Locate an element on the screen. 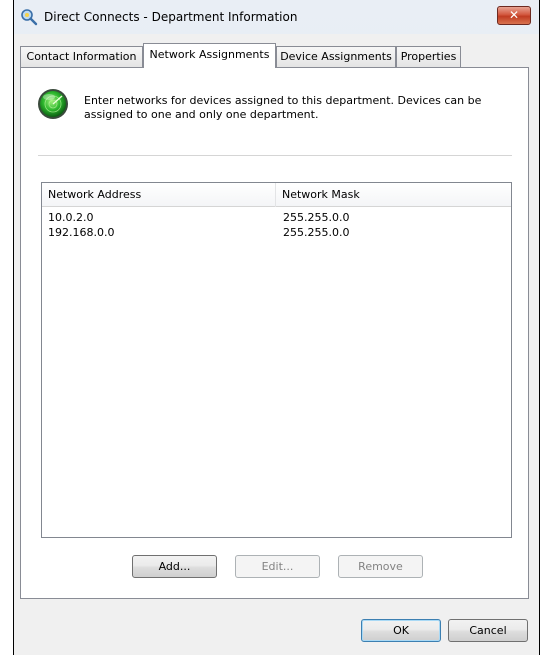 This screenshot has width=553, height=655. screenshot-border-right is located at coordinates (539, 327).